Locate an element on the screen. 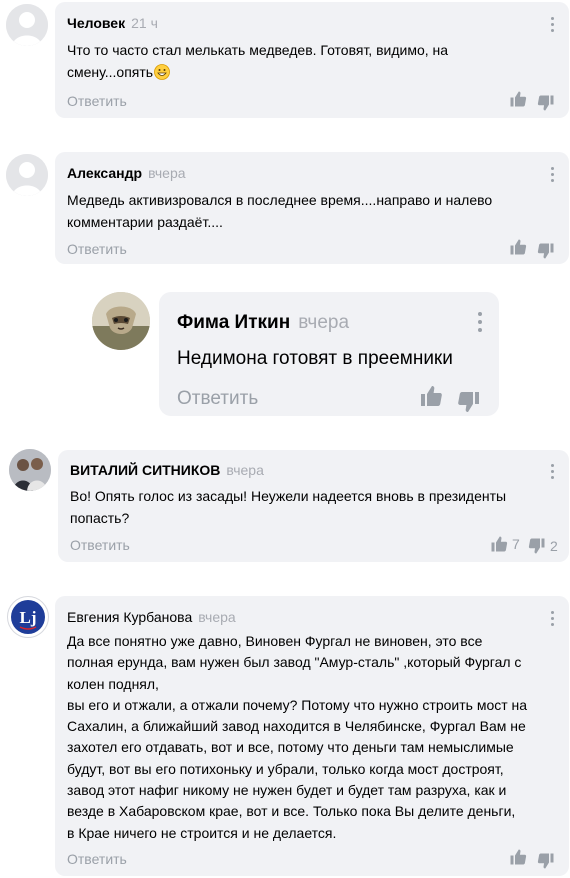 This screenshot has height=878, width=570. like-count: 7 is located at coordinates (516, 544).